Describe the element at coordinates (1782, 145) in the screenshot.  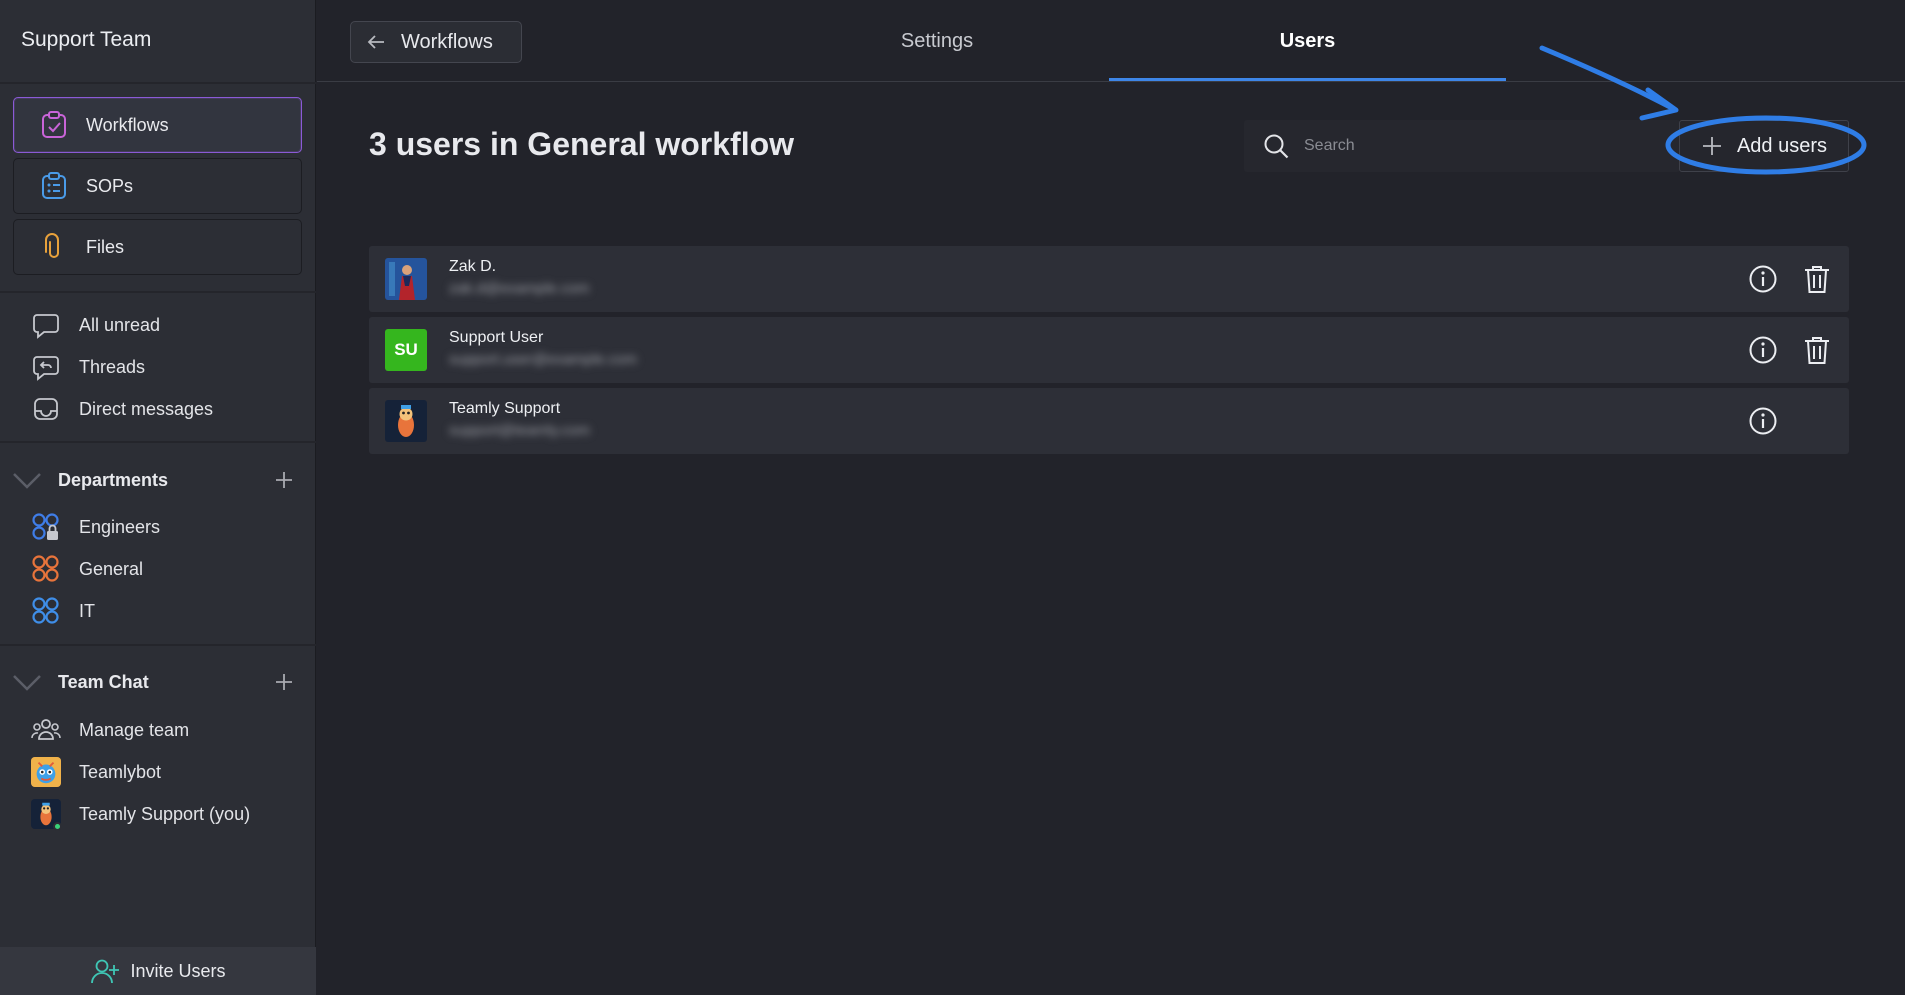
I see `add-users-label: Add users` at that location.